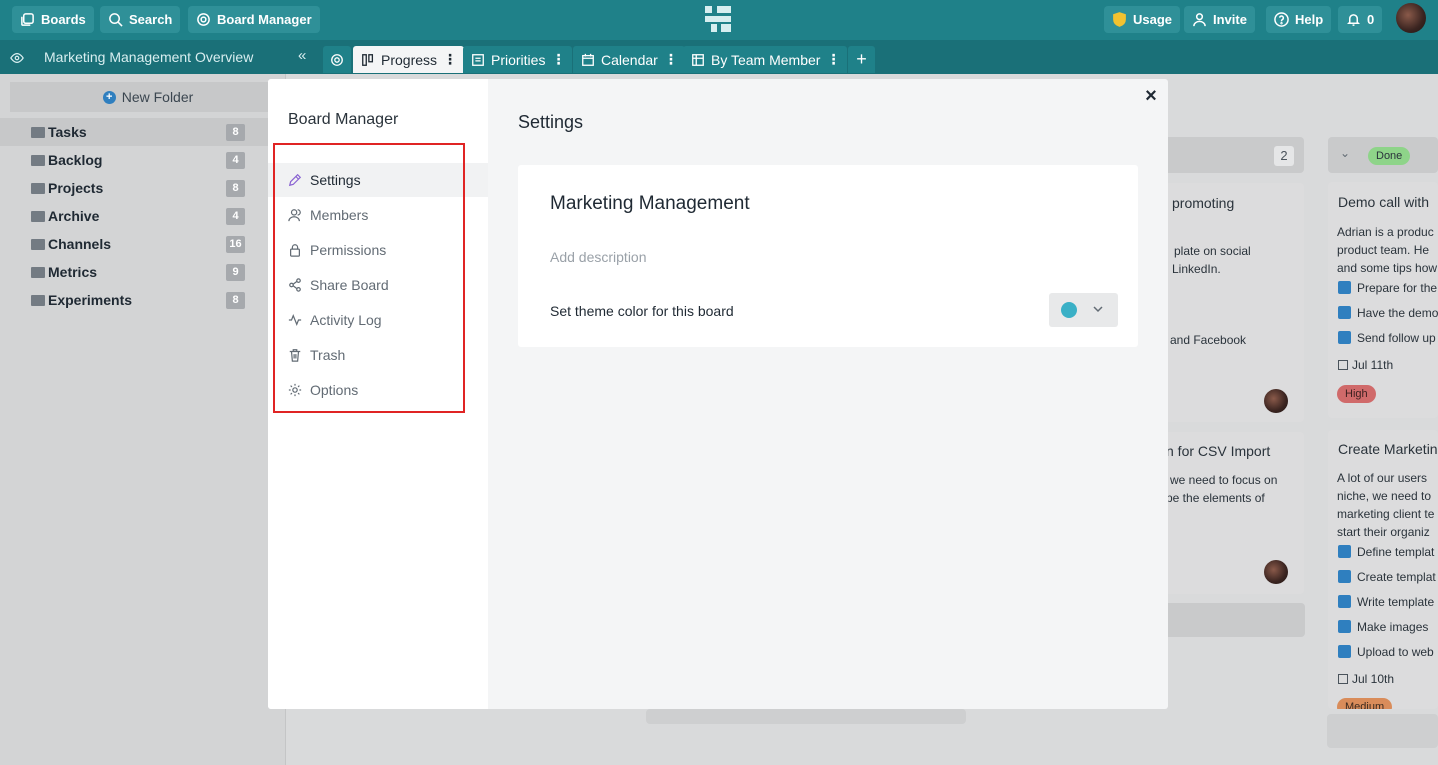  What do you see at coordinates (143, 160) in the screenshot?
I see `folder-backlog: Backlog 4` at bounding box center [143, 160].